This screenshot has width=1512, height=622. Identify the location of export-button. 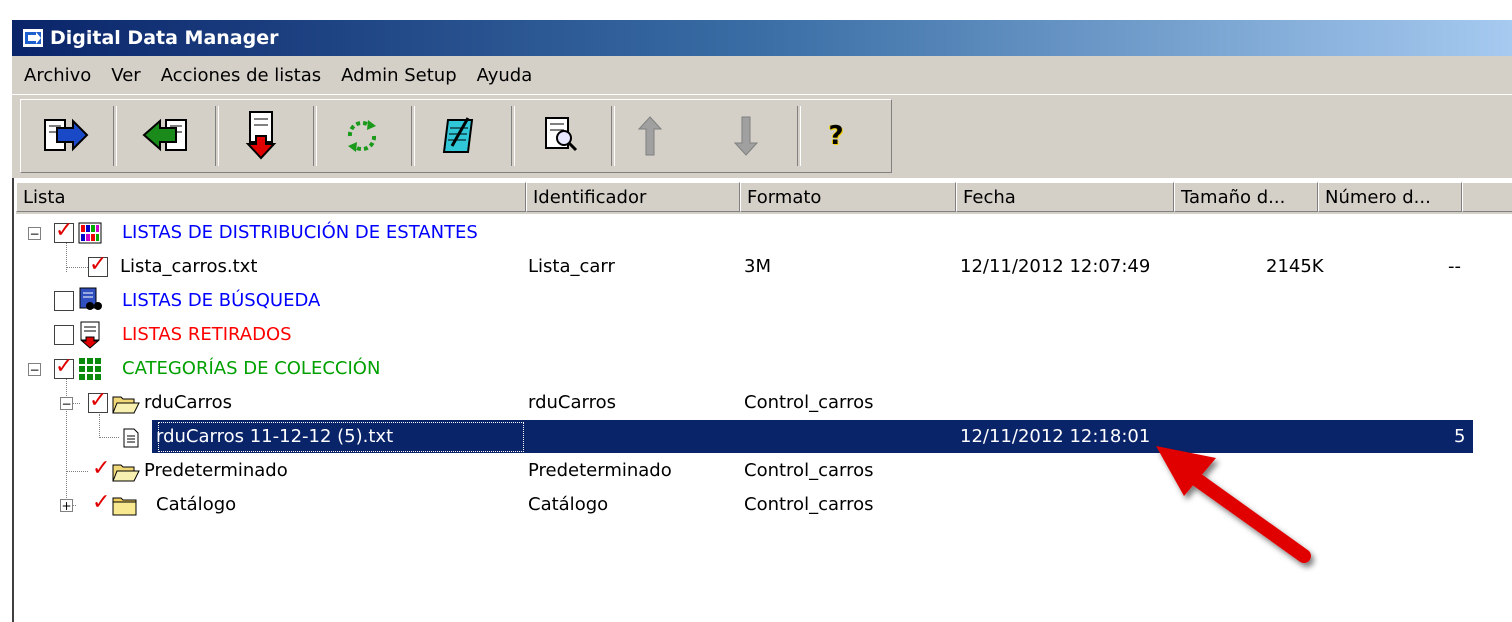
(66, 136).